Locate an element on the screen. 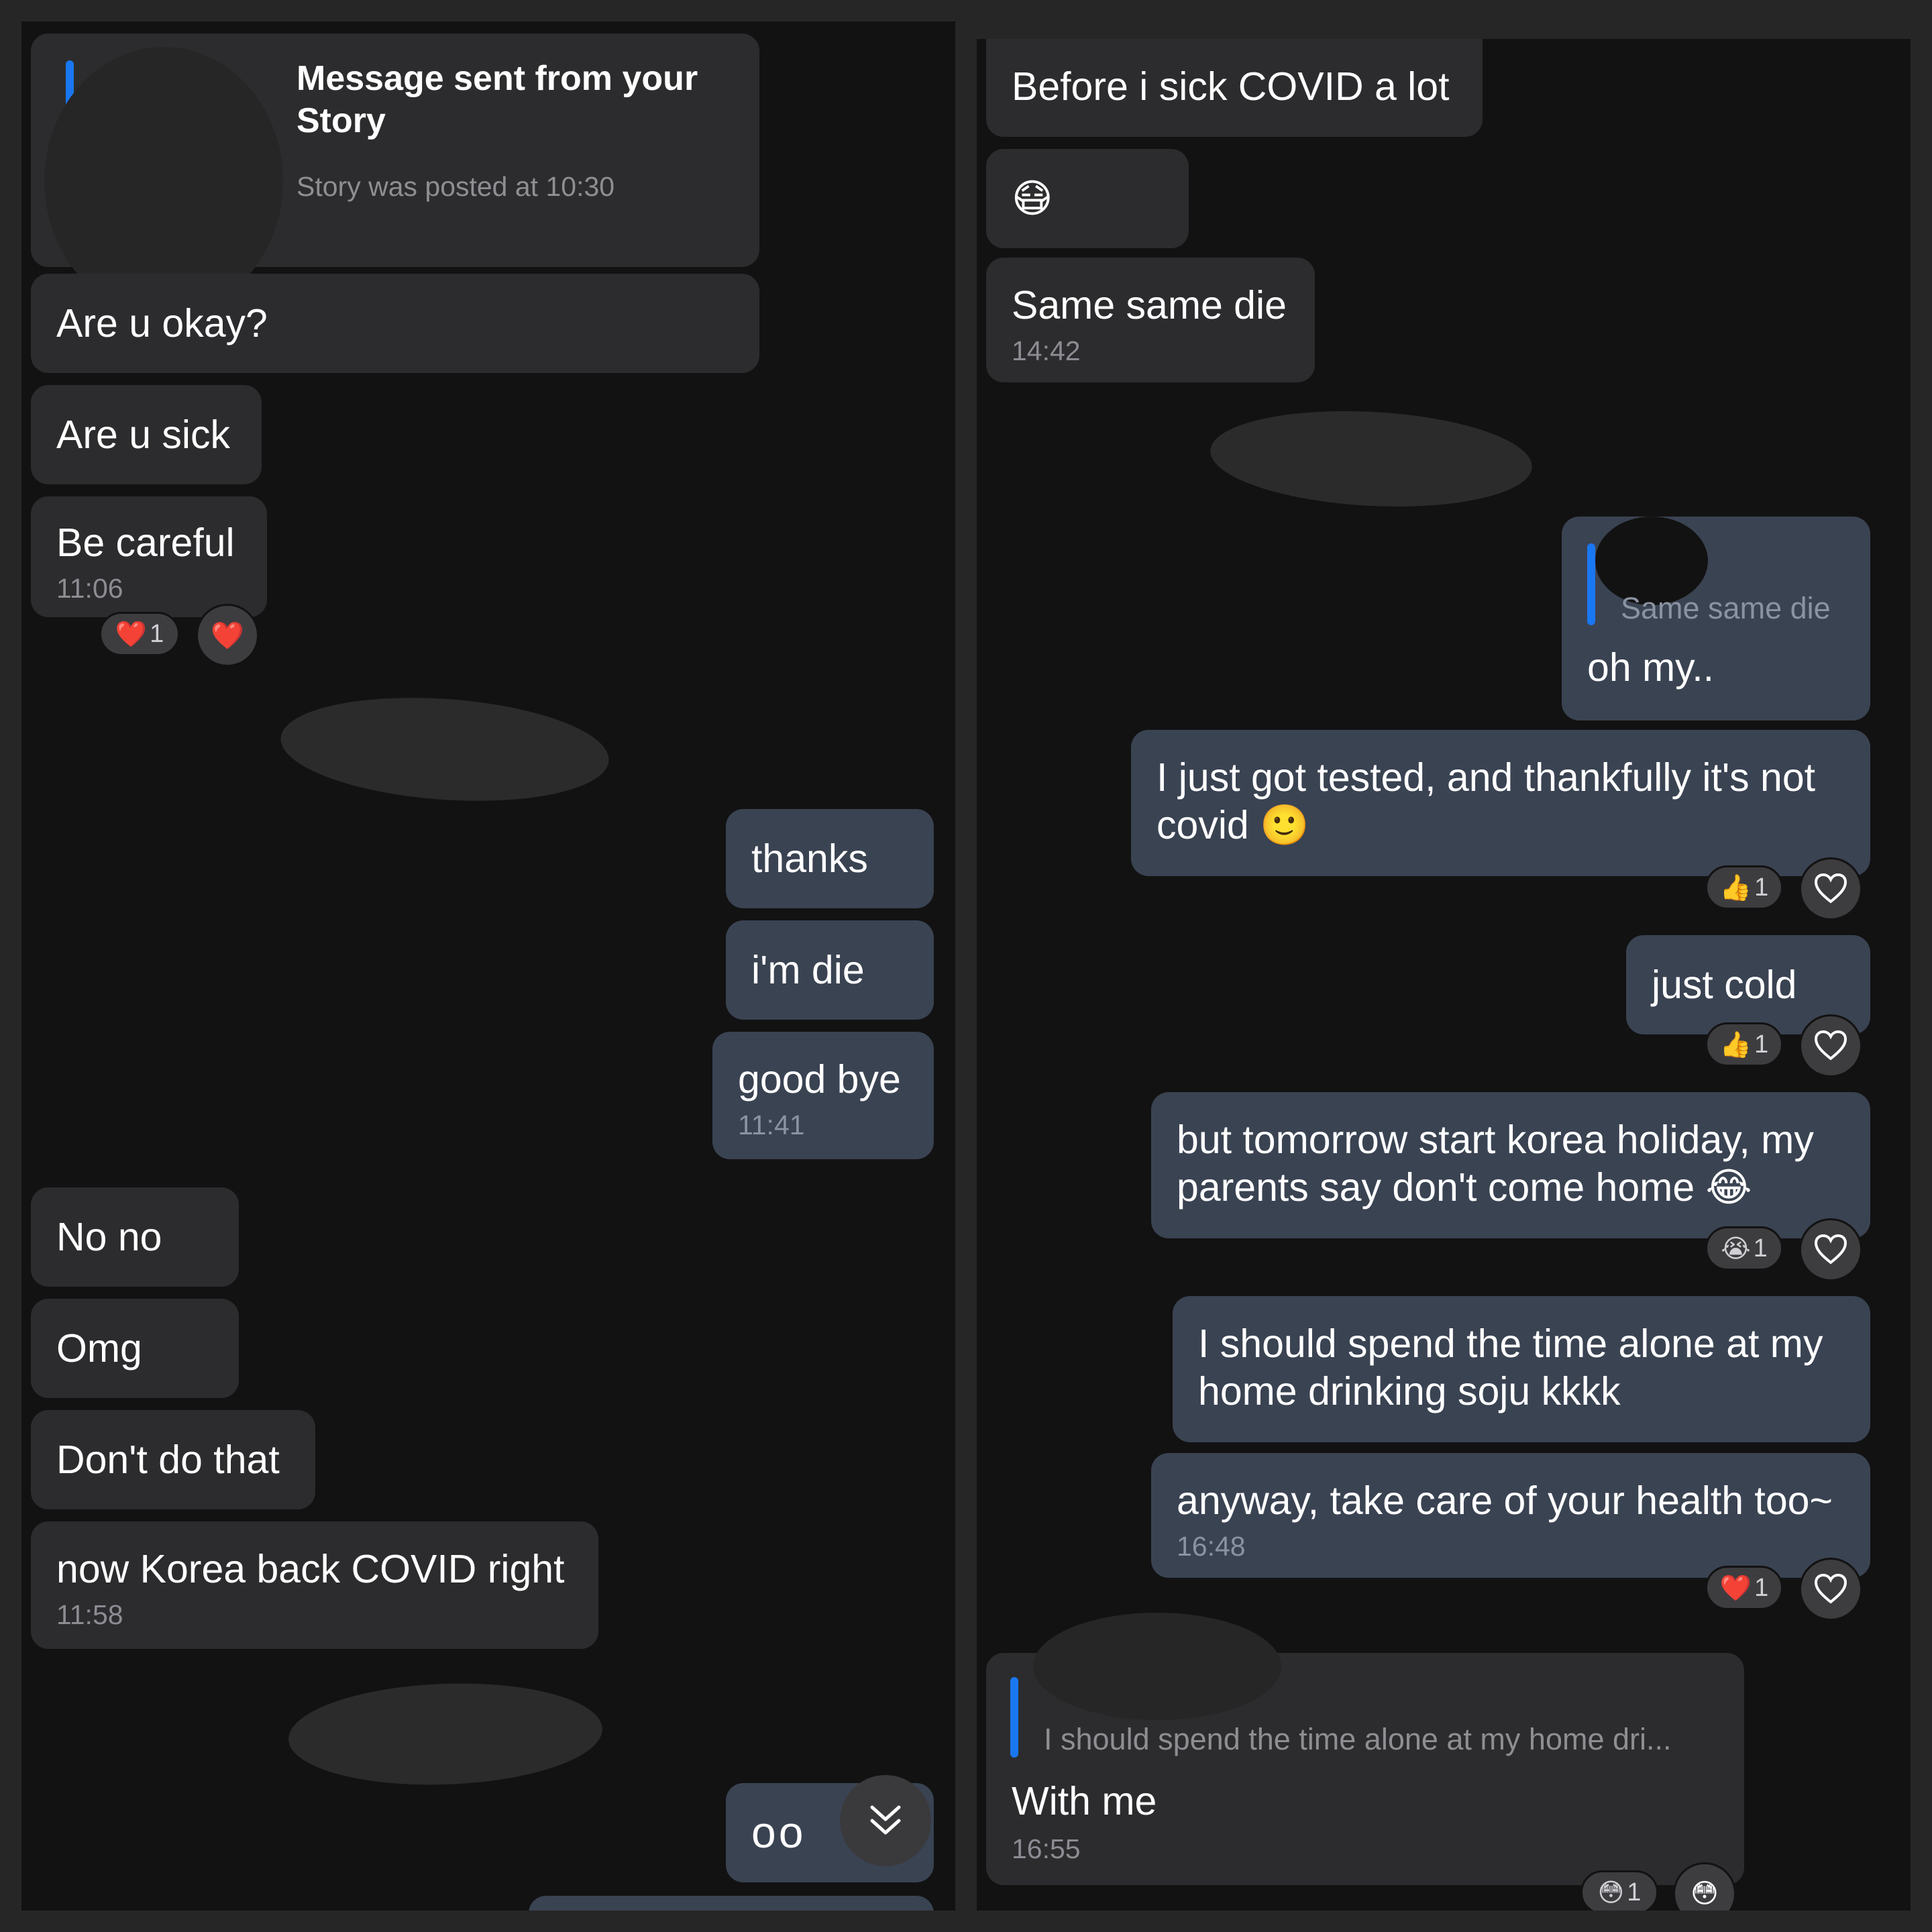 This screenshot has height=1932, width=1932. message-time: 16:55 is located at coordinates (1046, 1848).